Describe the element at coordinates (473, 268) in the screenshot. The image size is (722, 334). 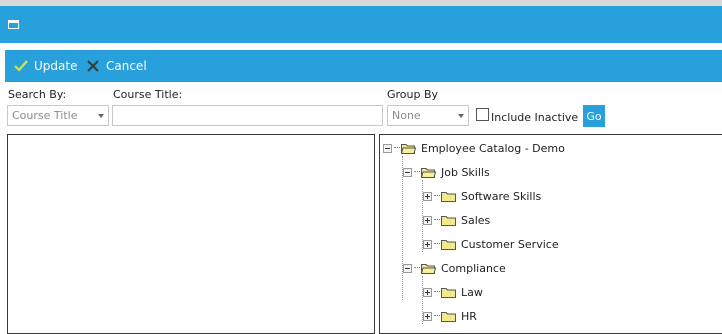
I see `tree-node-label: Compliance` at that location.